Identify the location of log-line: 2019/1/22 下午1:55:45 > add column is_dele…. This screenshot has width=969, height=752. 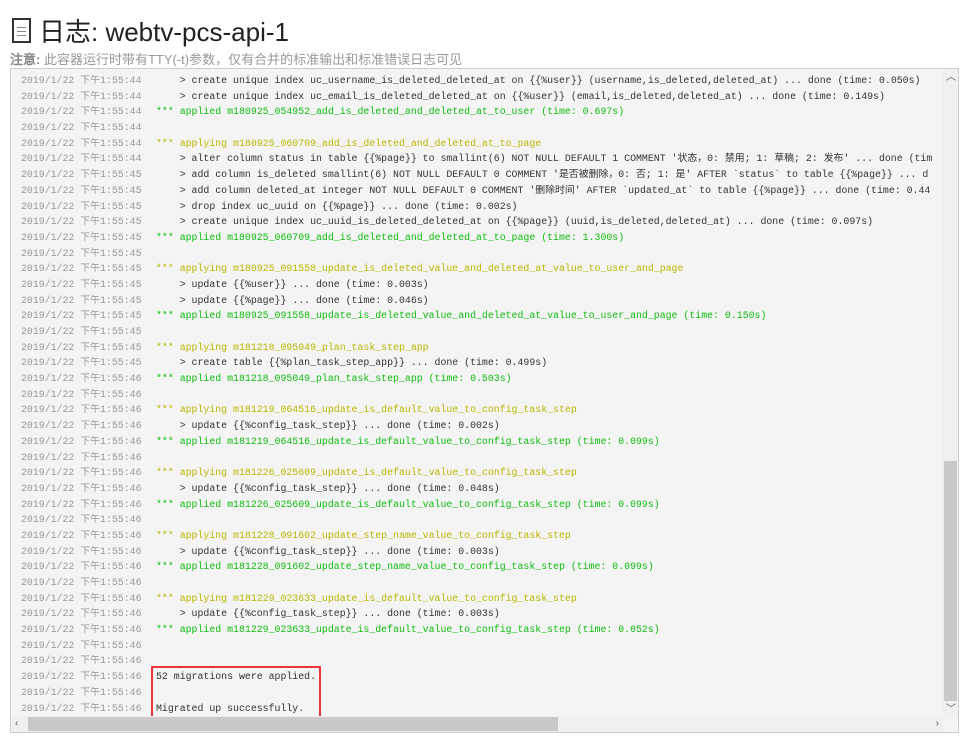
(476, 175).